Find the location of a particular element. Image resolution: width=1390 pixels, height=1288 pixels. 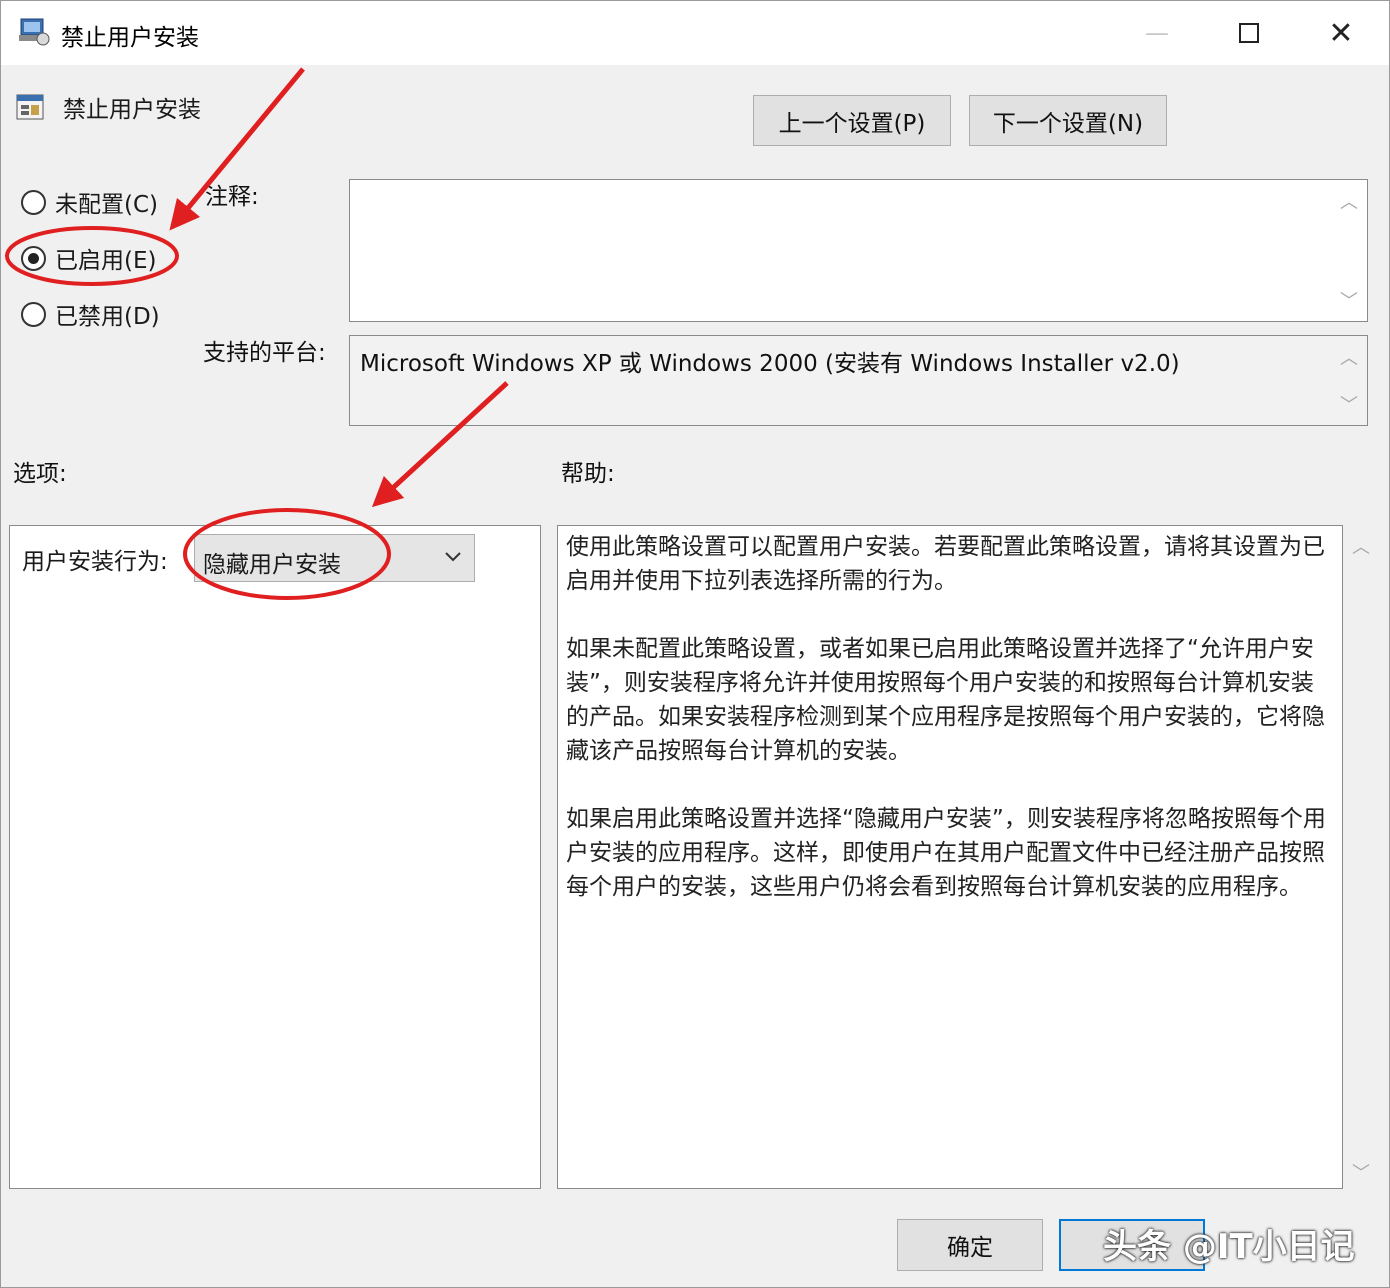

options-heading: 选项: is located at coordinates (40, 474).